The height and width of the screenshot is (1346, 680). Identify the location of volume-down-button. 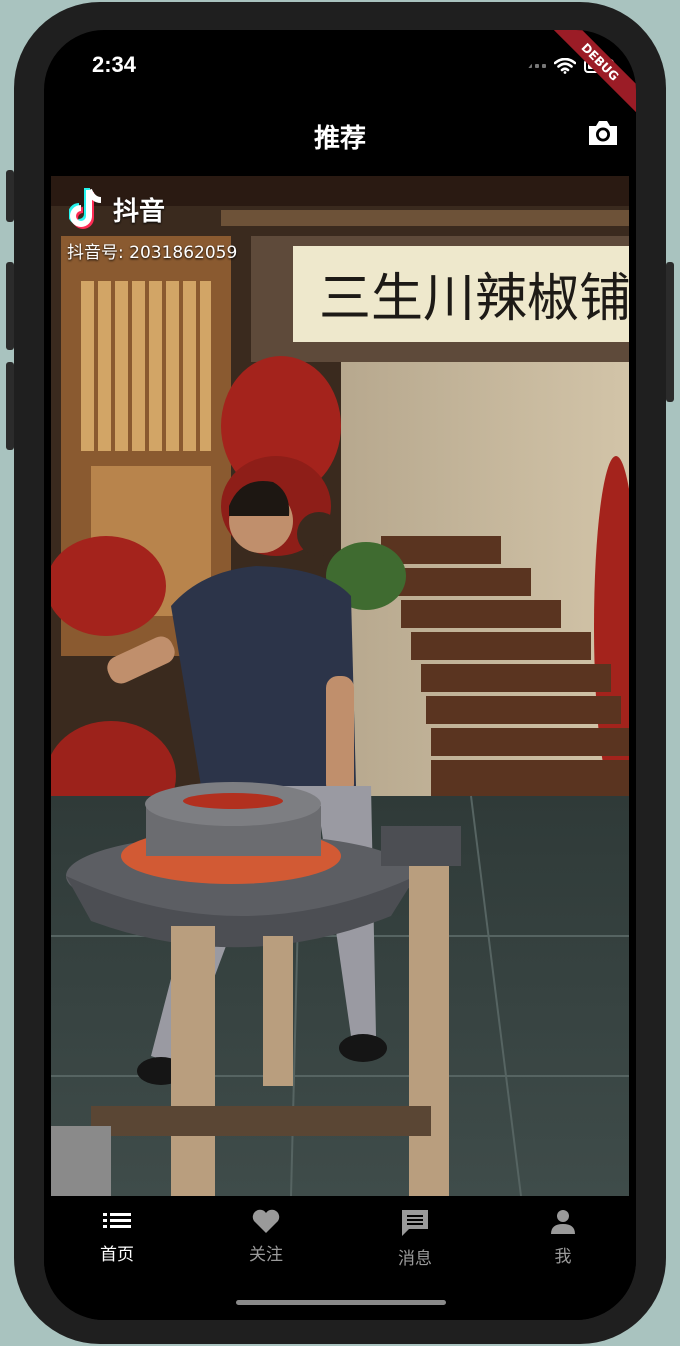
(10, 406).